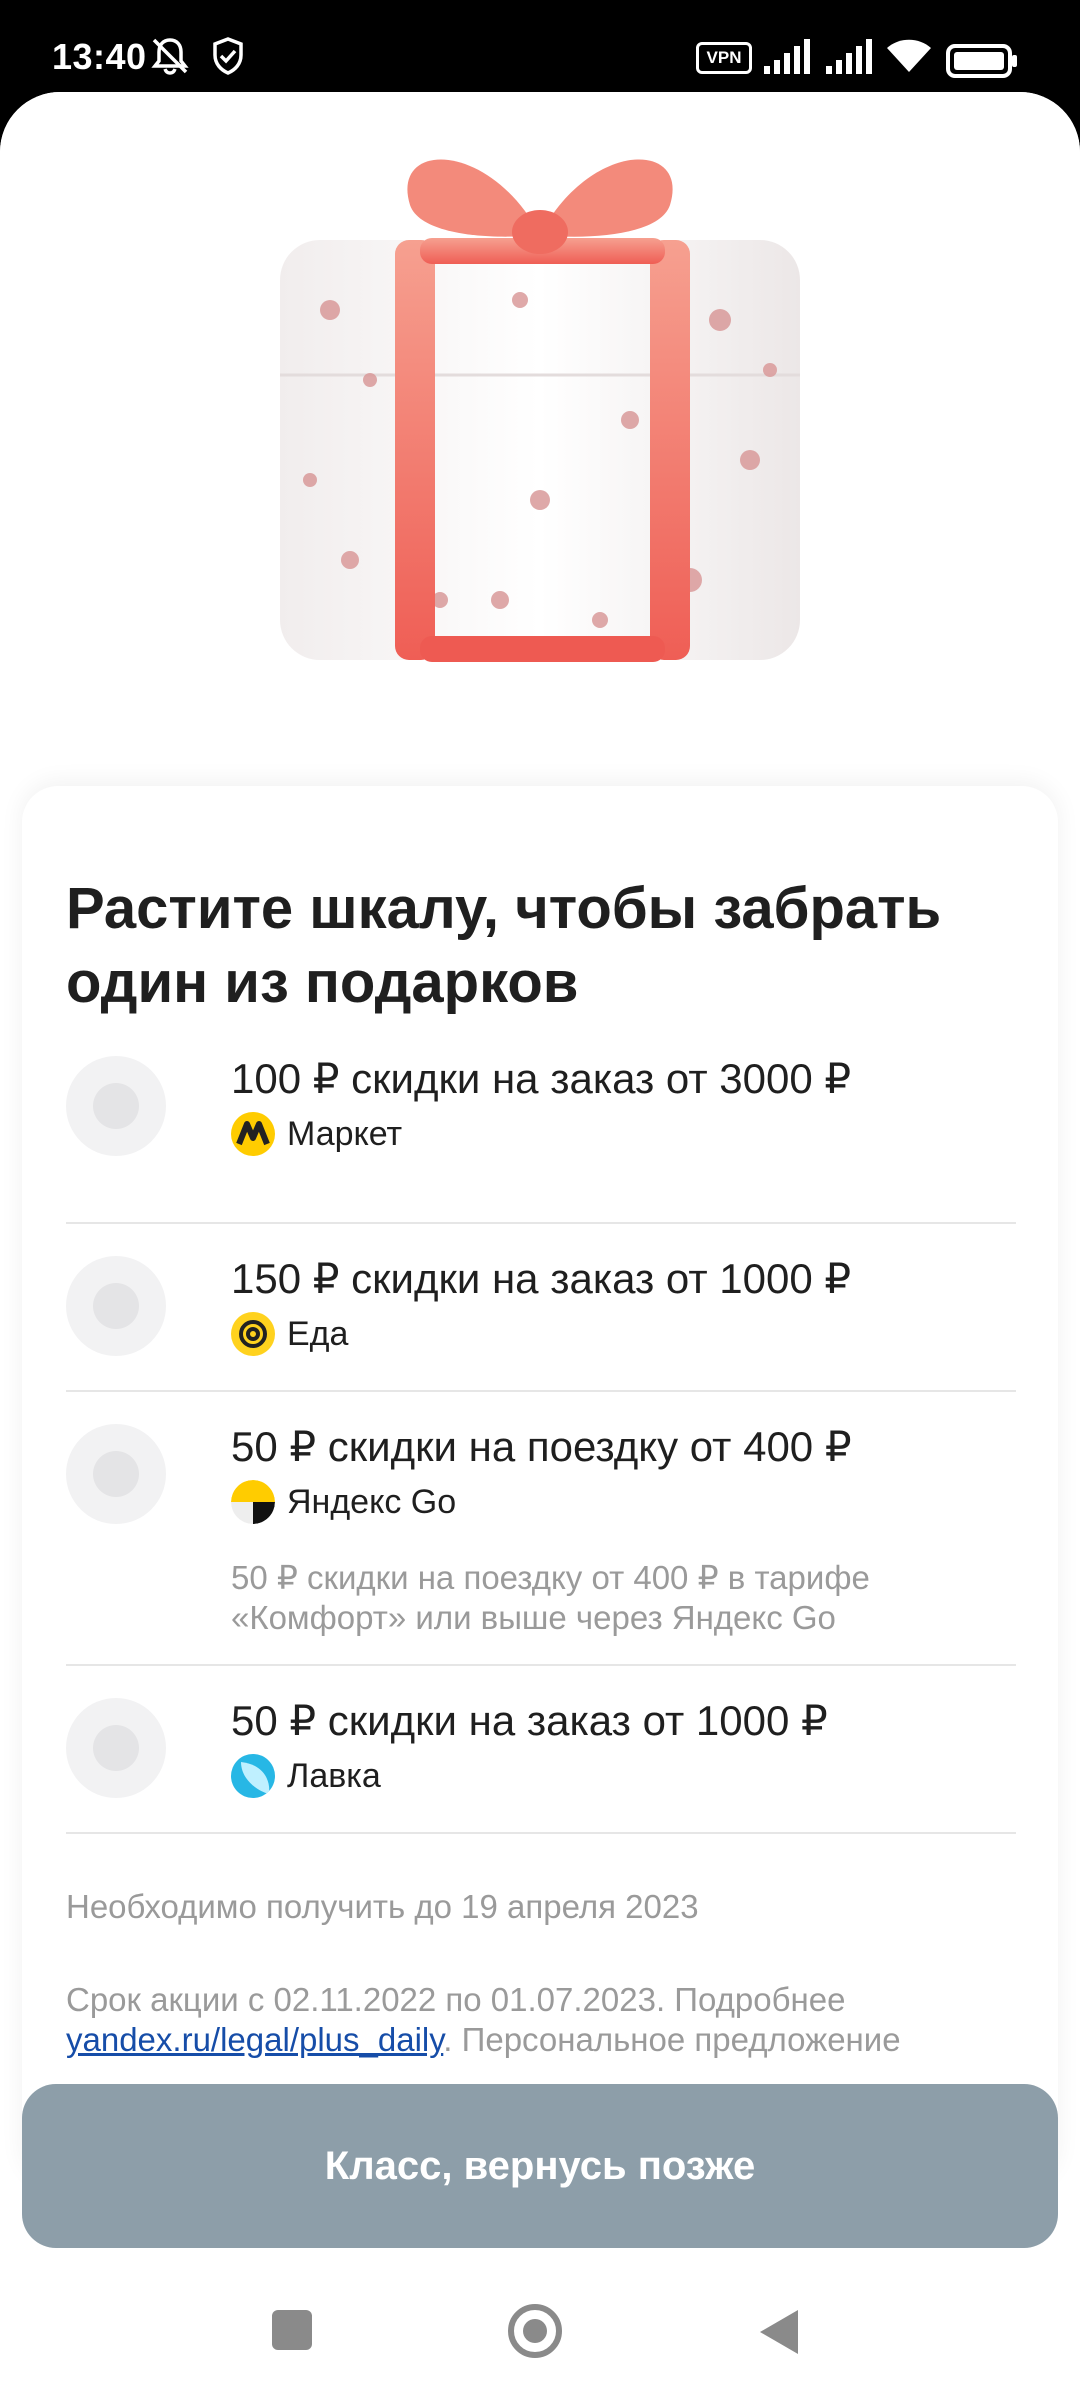 This screenshot has width=1080, height=2400. What do you see at coordinates (253, 1502) in the screenshot?
I see `yandex-go-logo-icon` at bounding box center [253, 1502].